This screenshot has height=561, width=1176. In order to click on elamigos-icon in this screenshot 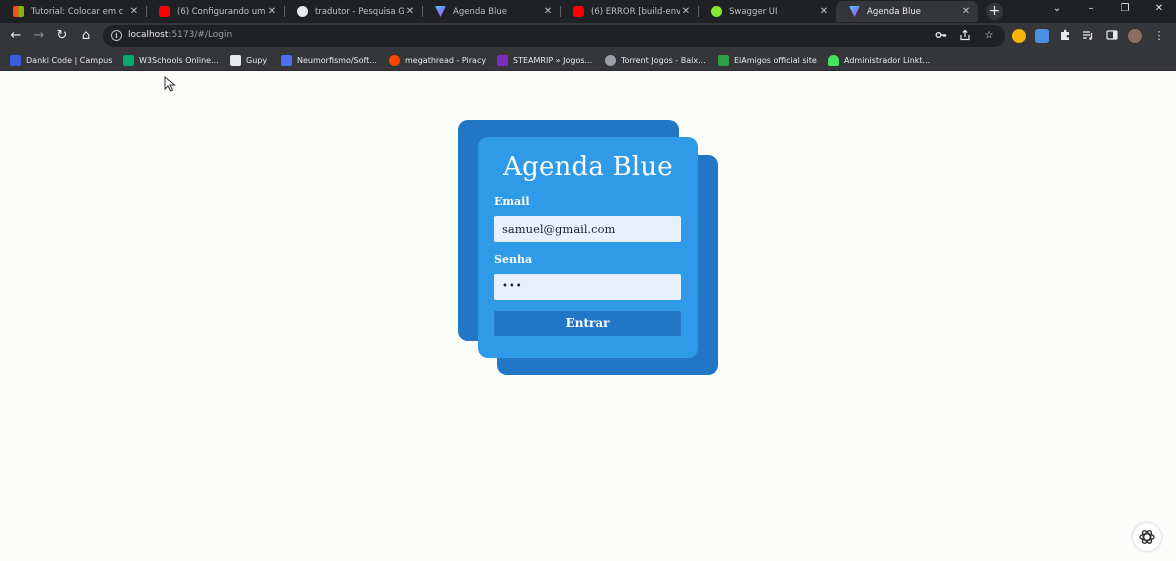, I will do `click(723, 60)`.